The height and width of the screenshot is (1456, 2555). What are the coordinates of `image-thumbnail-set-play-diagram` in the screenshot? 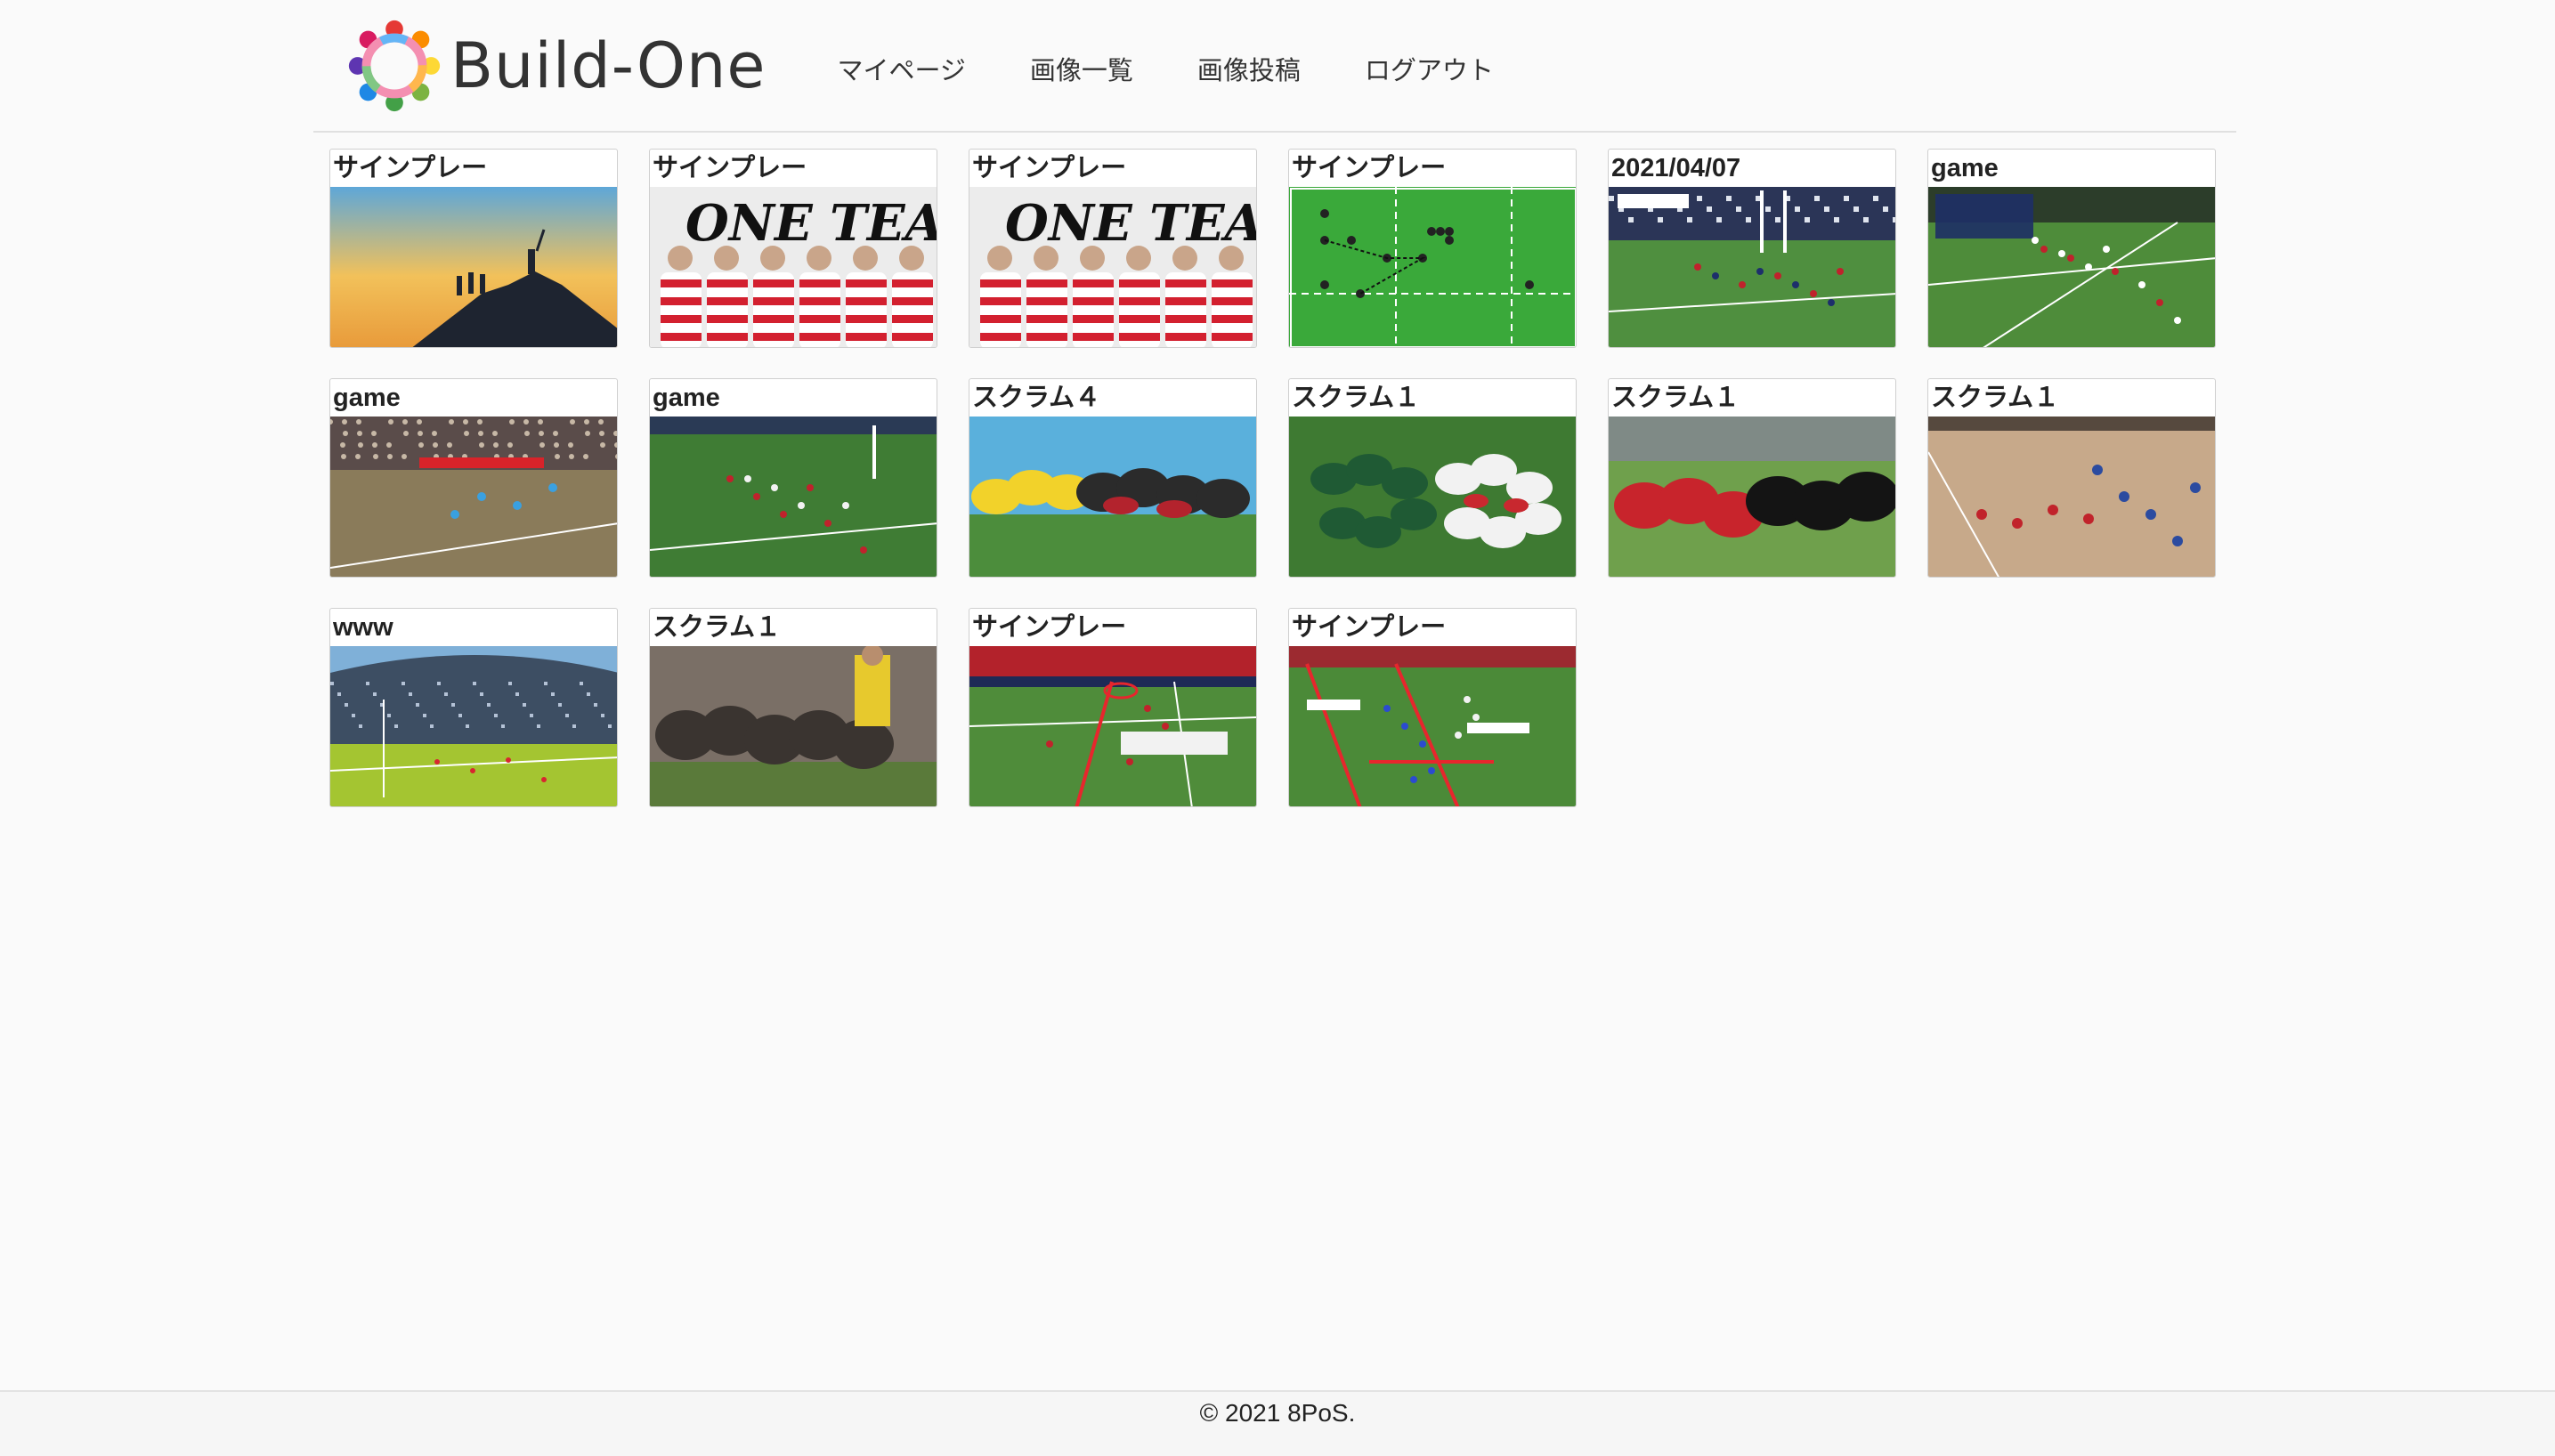 It's located at (1433, 267).